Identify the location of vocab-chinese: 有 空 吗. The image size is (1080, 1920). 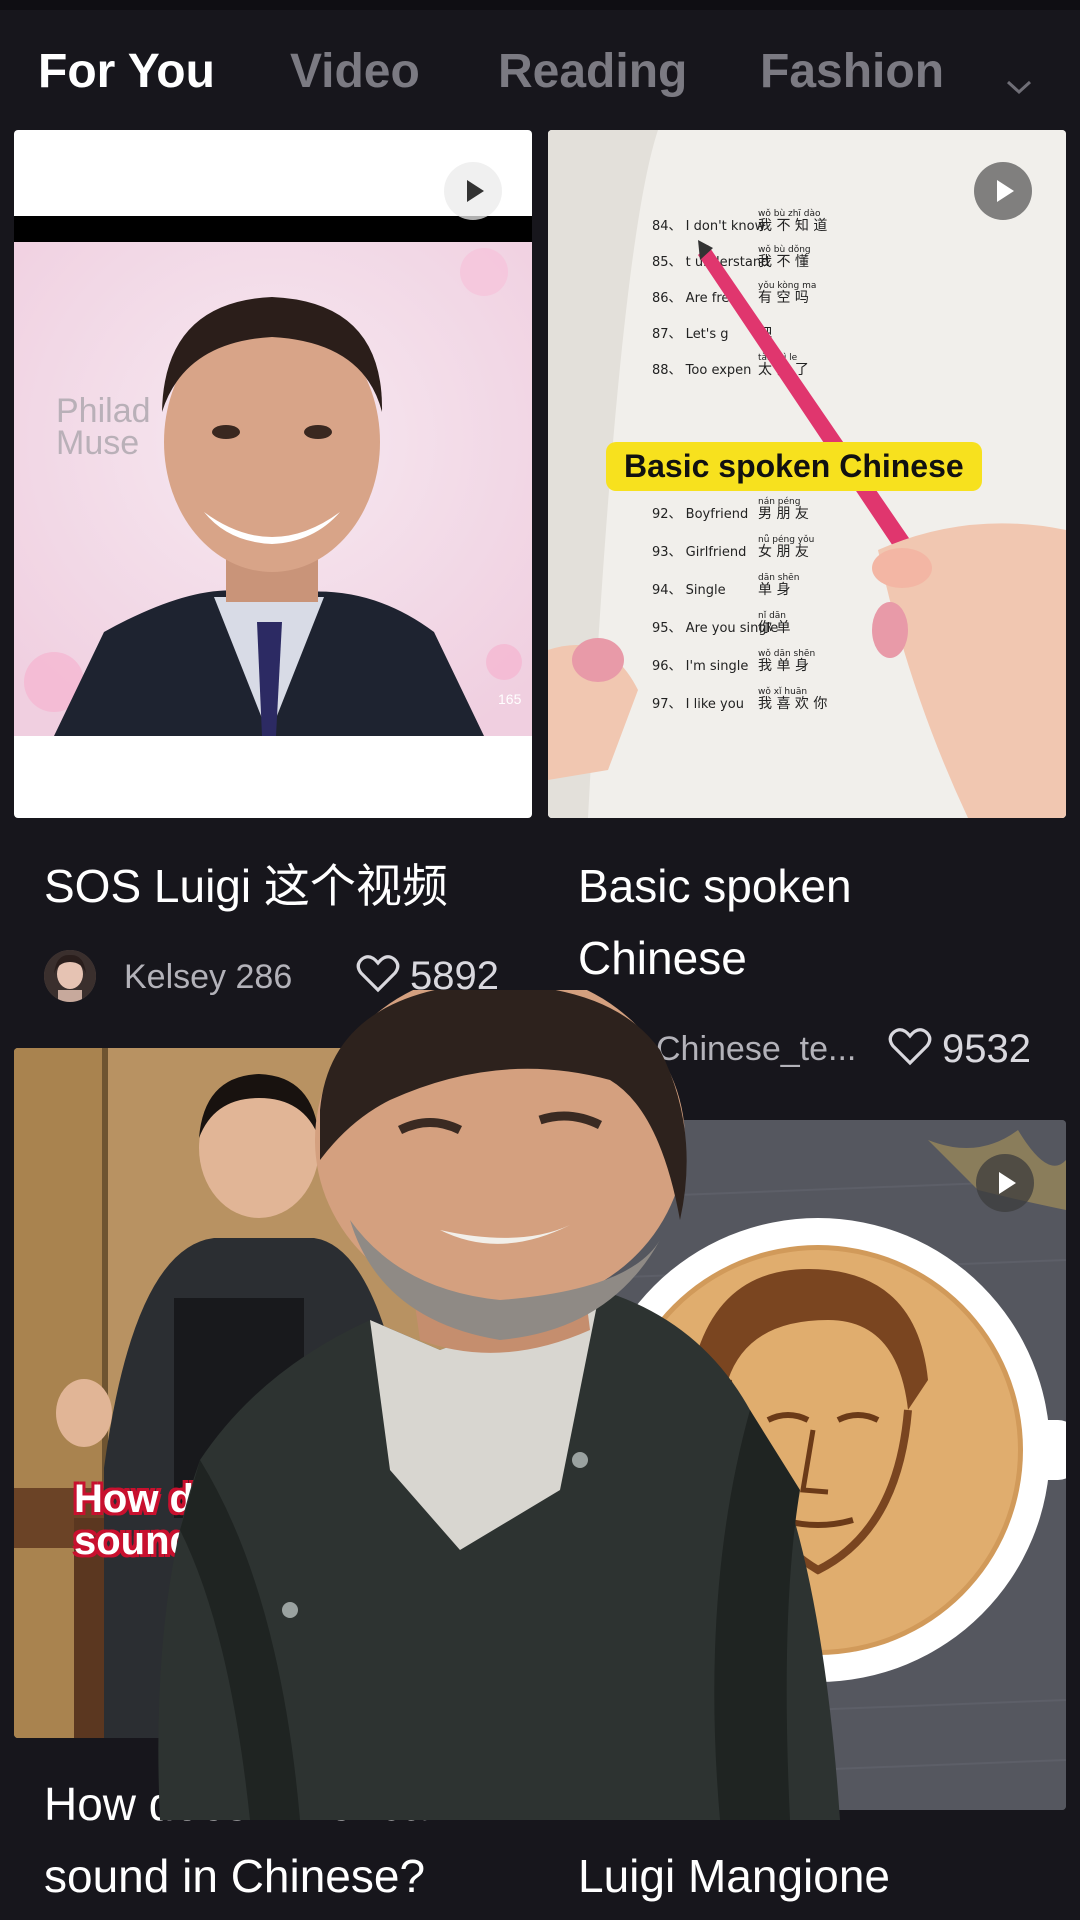
(783, 298).